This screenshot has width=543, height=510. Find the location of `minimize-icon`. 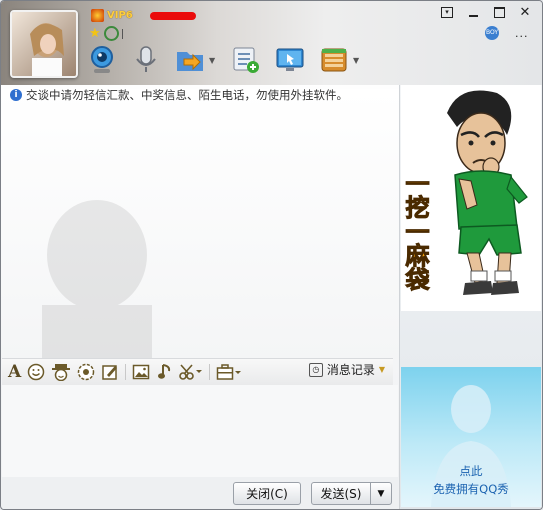

minimize-icon is located at coordinates (473, 15).